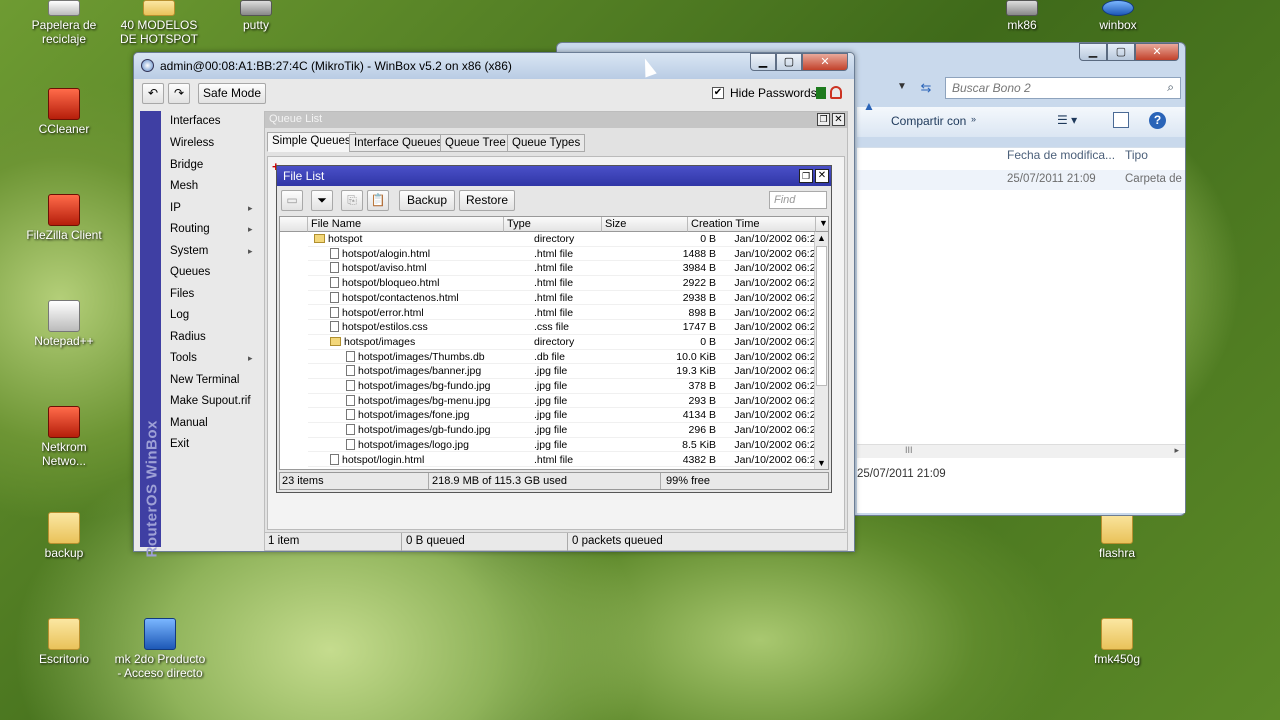  What do you see at coordinates (64, 324) in the screenshot?
I see `desktop-icon-notepad: Notepad++` at bounding box center [64, 324].